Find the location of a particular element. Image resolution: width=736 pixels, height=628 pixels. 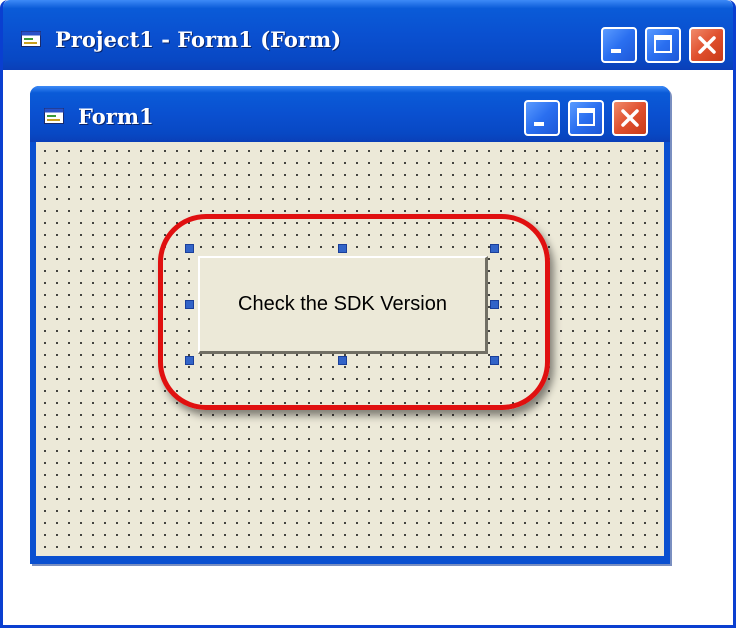

resize-handle-left is located at coordinates (189, 304).